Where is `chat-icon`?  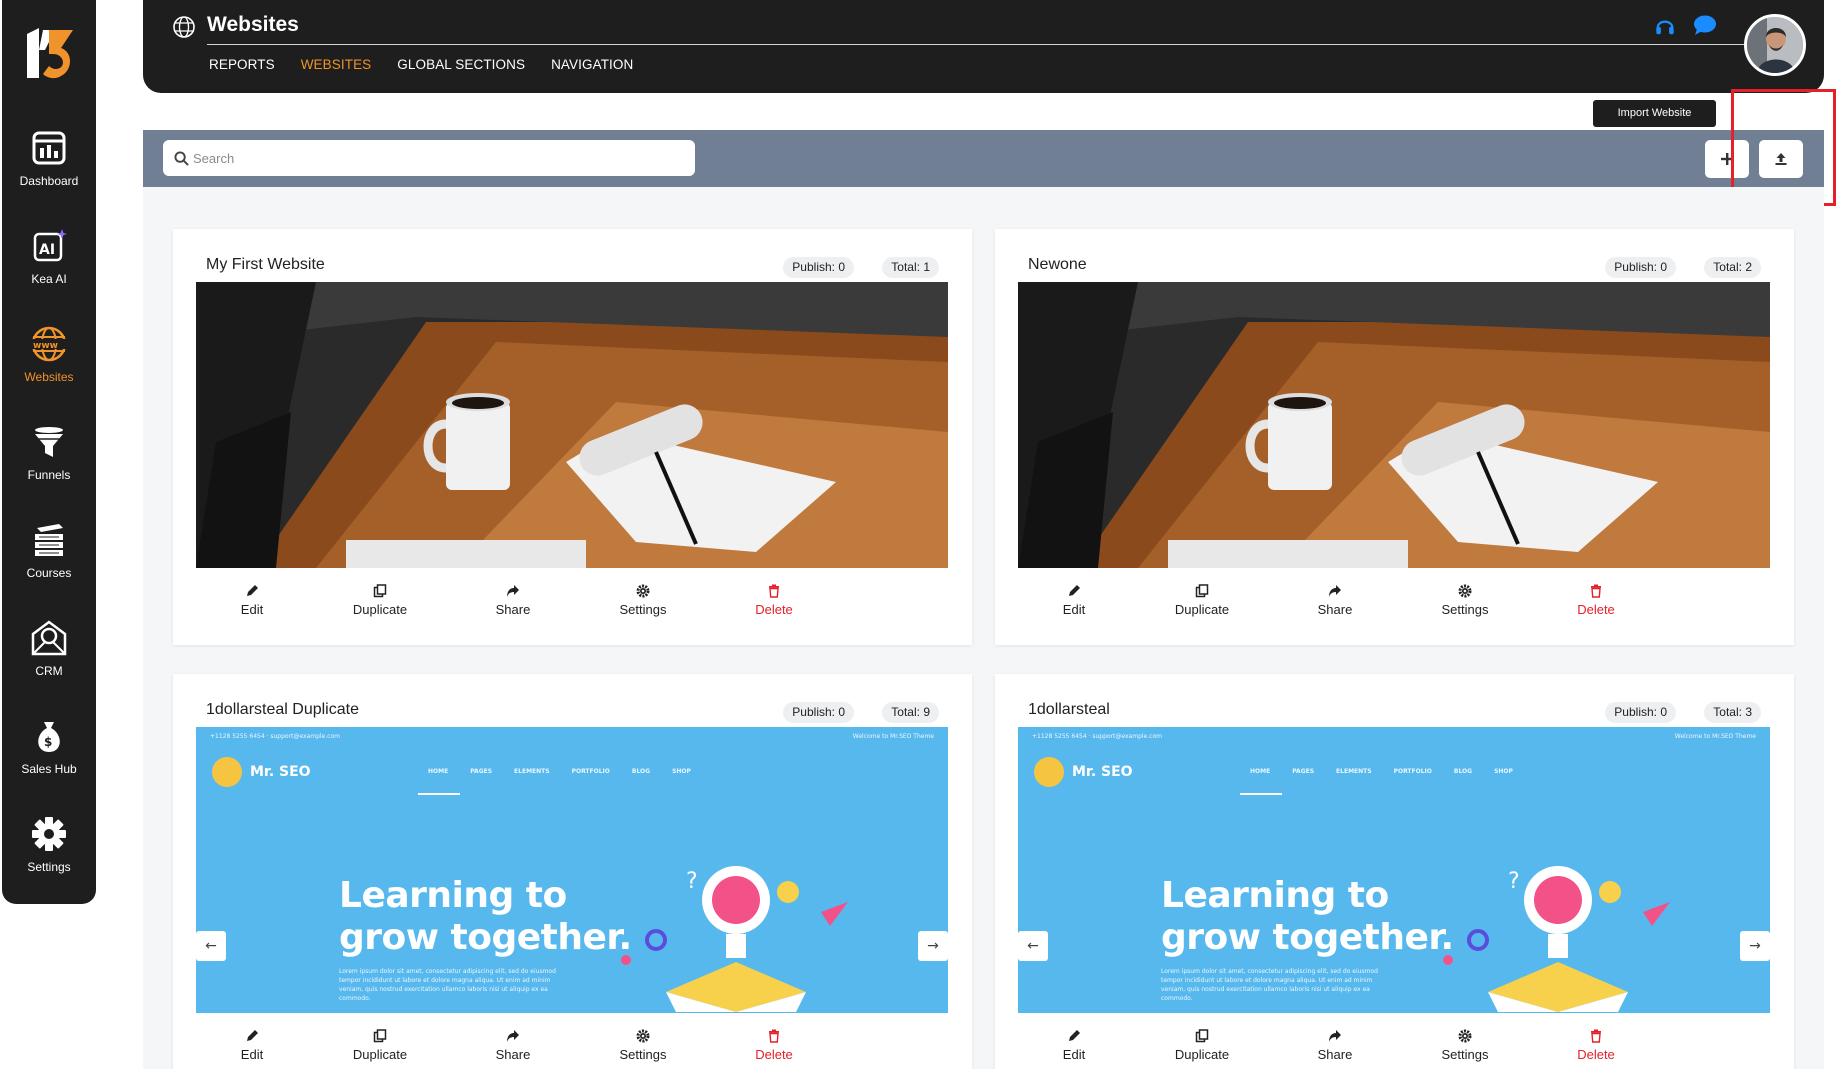
chat-icon is located at coordinates (1705, 25).